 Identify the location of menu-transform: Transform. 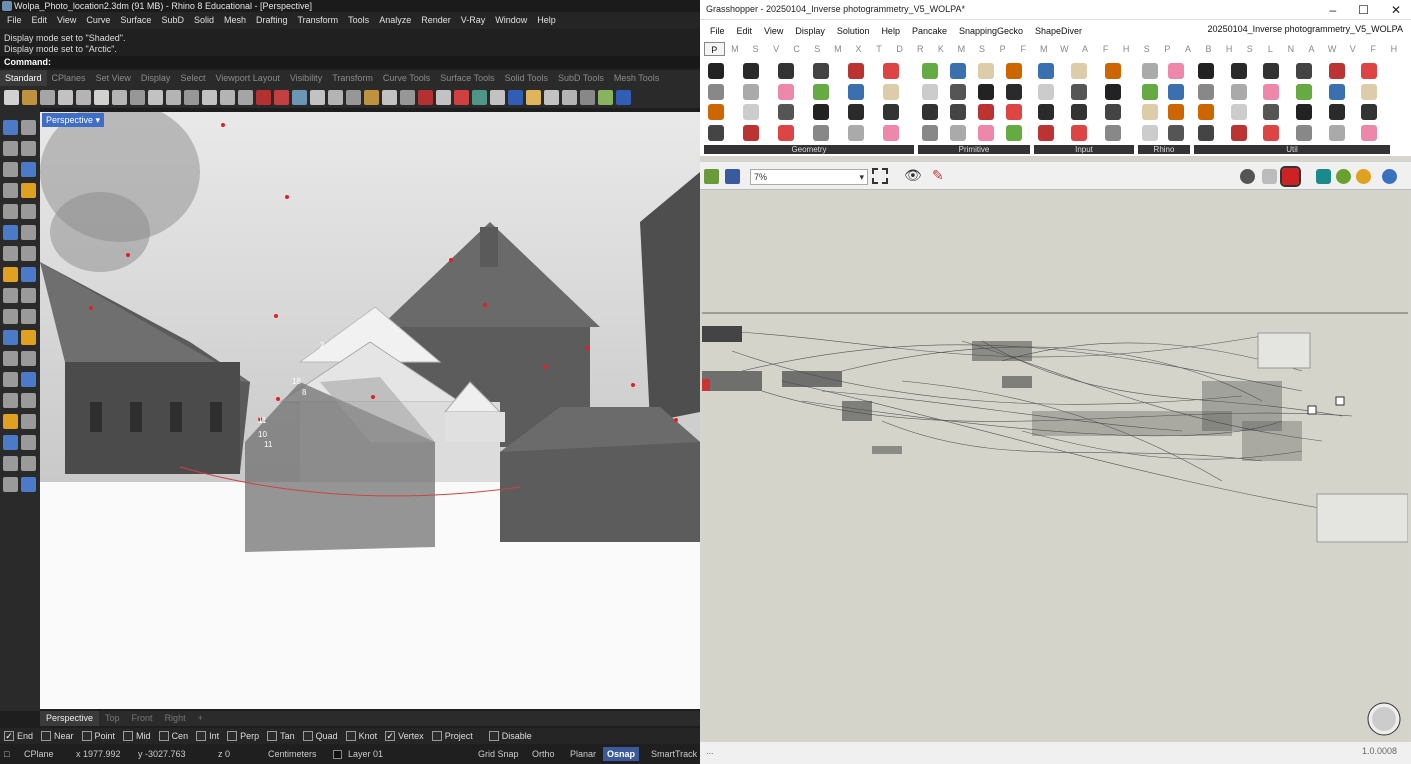
(318, 20).